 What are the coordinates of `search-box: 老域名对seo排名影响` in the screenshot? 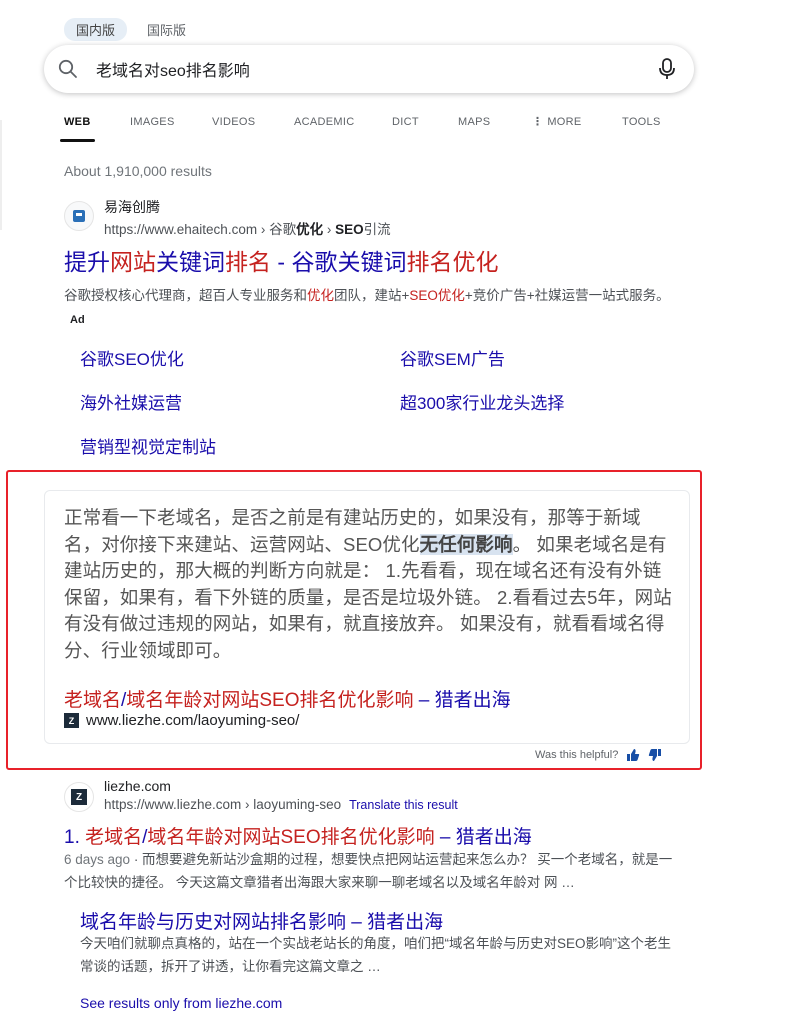 It's located at (369, 69).